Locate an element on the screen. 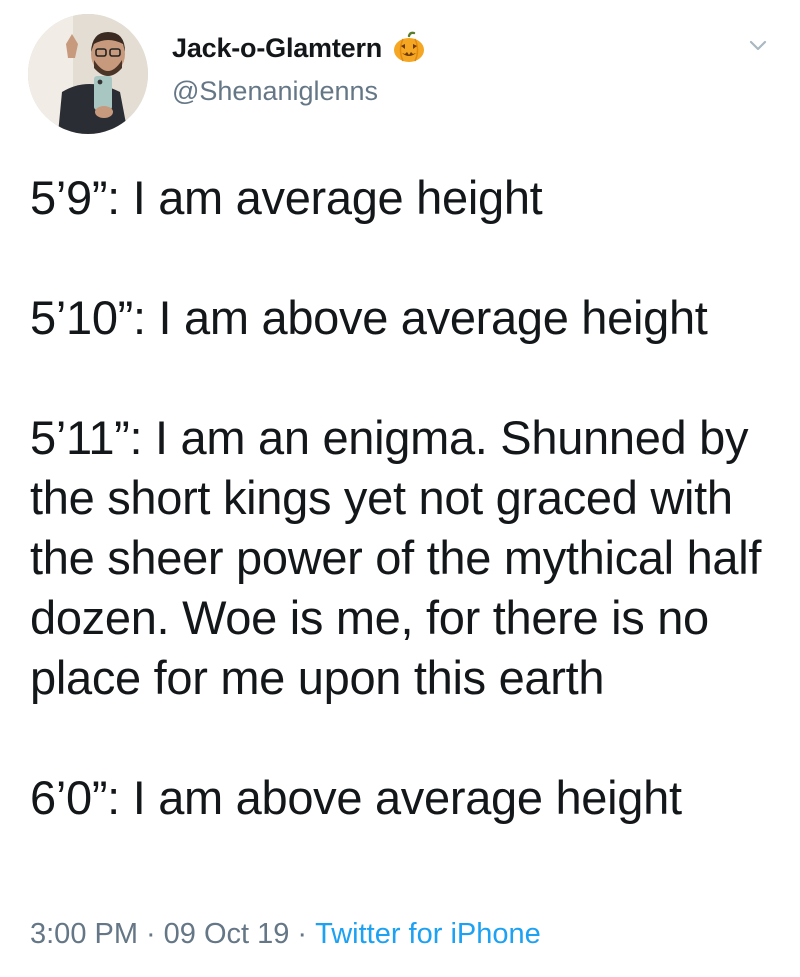 This screenshot has width=800, height=977. tweet-date: 09 Oct 19 is located at coordinates (227, 934).